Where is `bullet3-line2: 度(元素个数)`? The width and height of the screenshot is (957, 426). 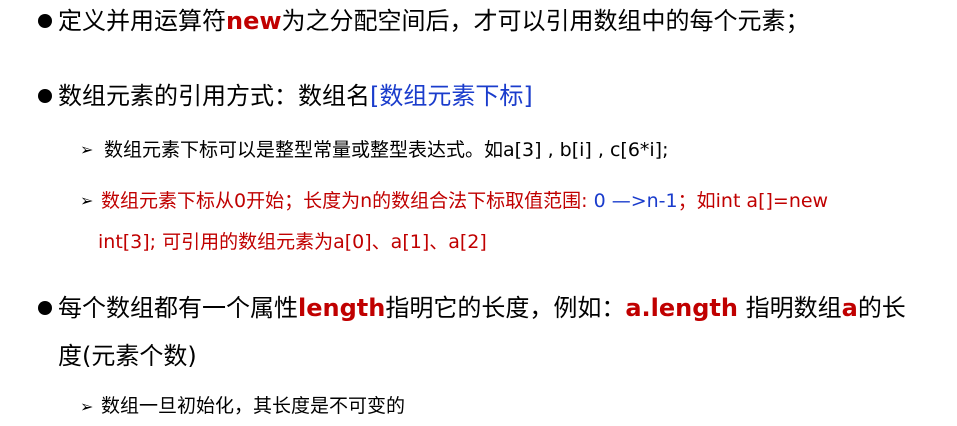 bullet3-line2: 度(元素个数) is located at coordinates (127, 356).